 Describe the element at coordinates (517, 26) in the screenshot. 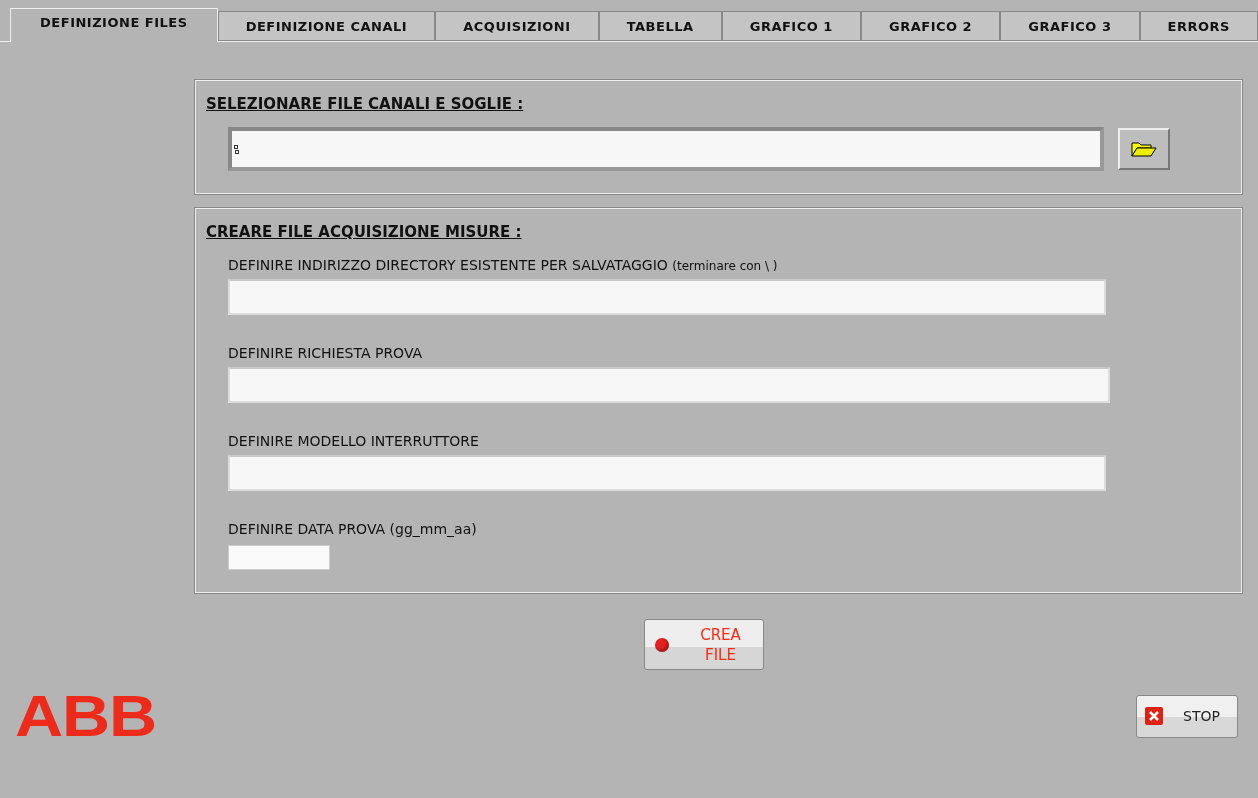

I see `tab: ACQUISIZIONI` at that location.